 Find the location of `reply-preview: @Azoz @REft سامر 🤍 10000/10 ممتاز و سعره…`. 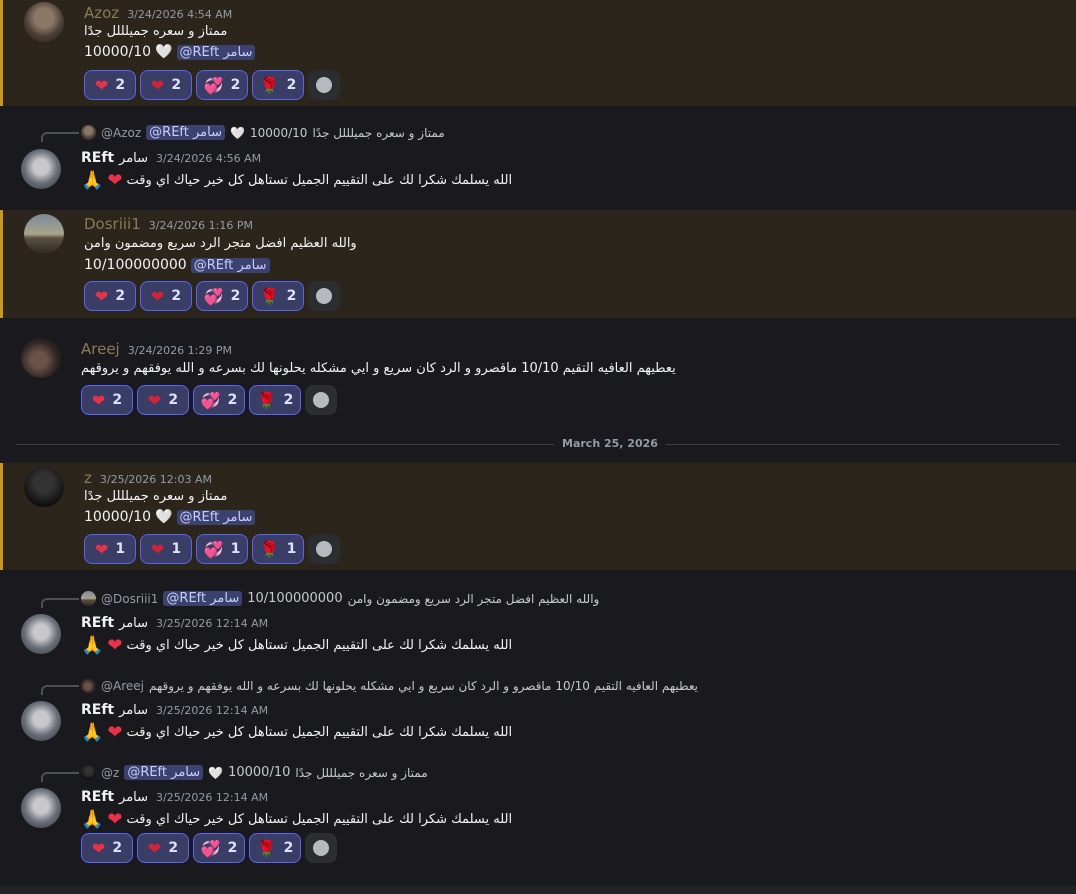

reply-preview: @Azoz @REft سامر 🤍 10000/10 ممتاز و سعره… is located at coordinates (263, 132).